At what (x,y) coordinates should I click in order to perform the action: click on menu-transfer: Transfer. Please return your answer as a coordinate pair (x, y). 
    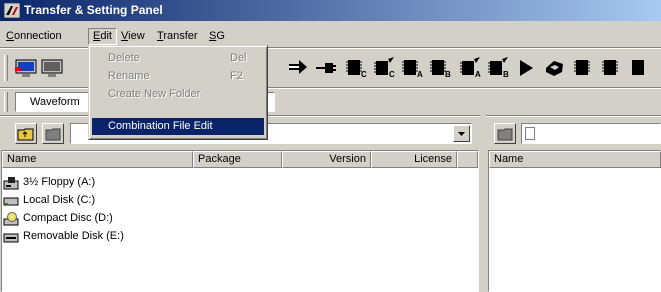
    Looking at the image, I should click on (177, 36).